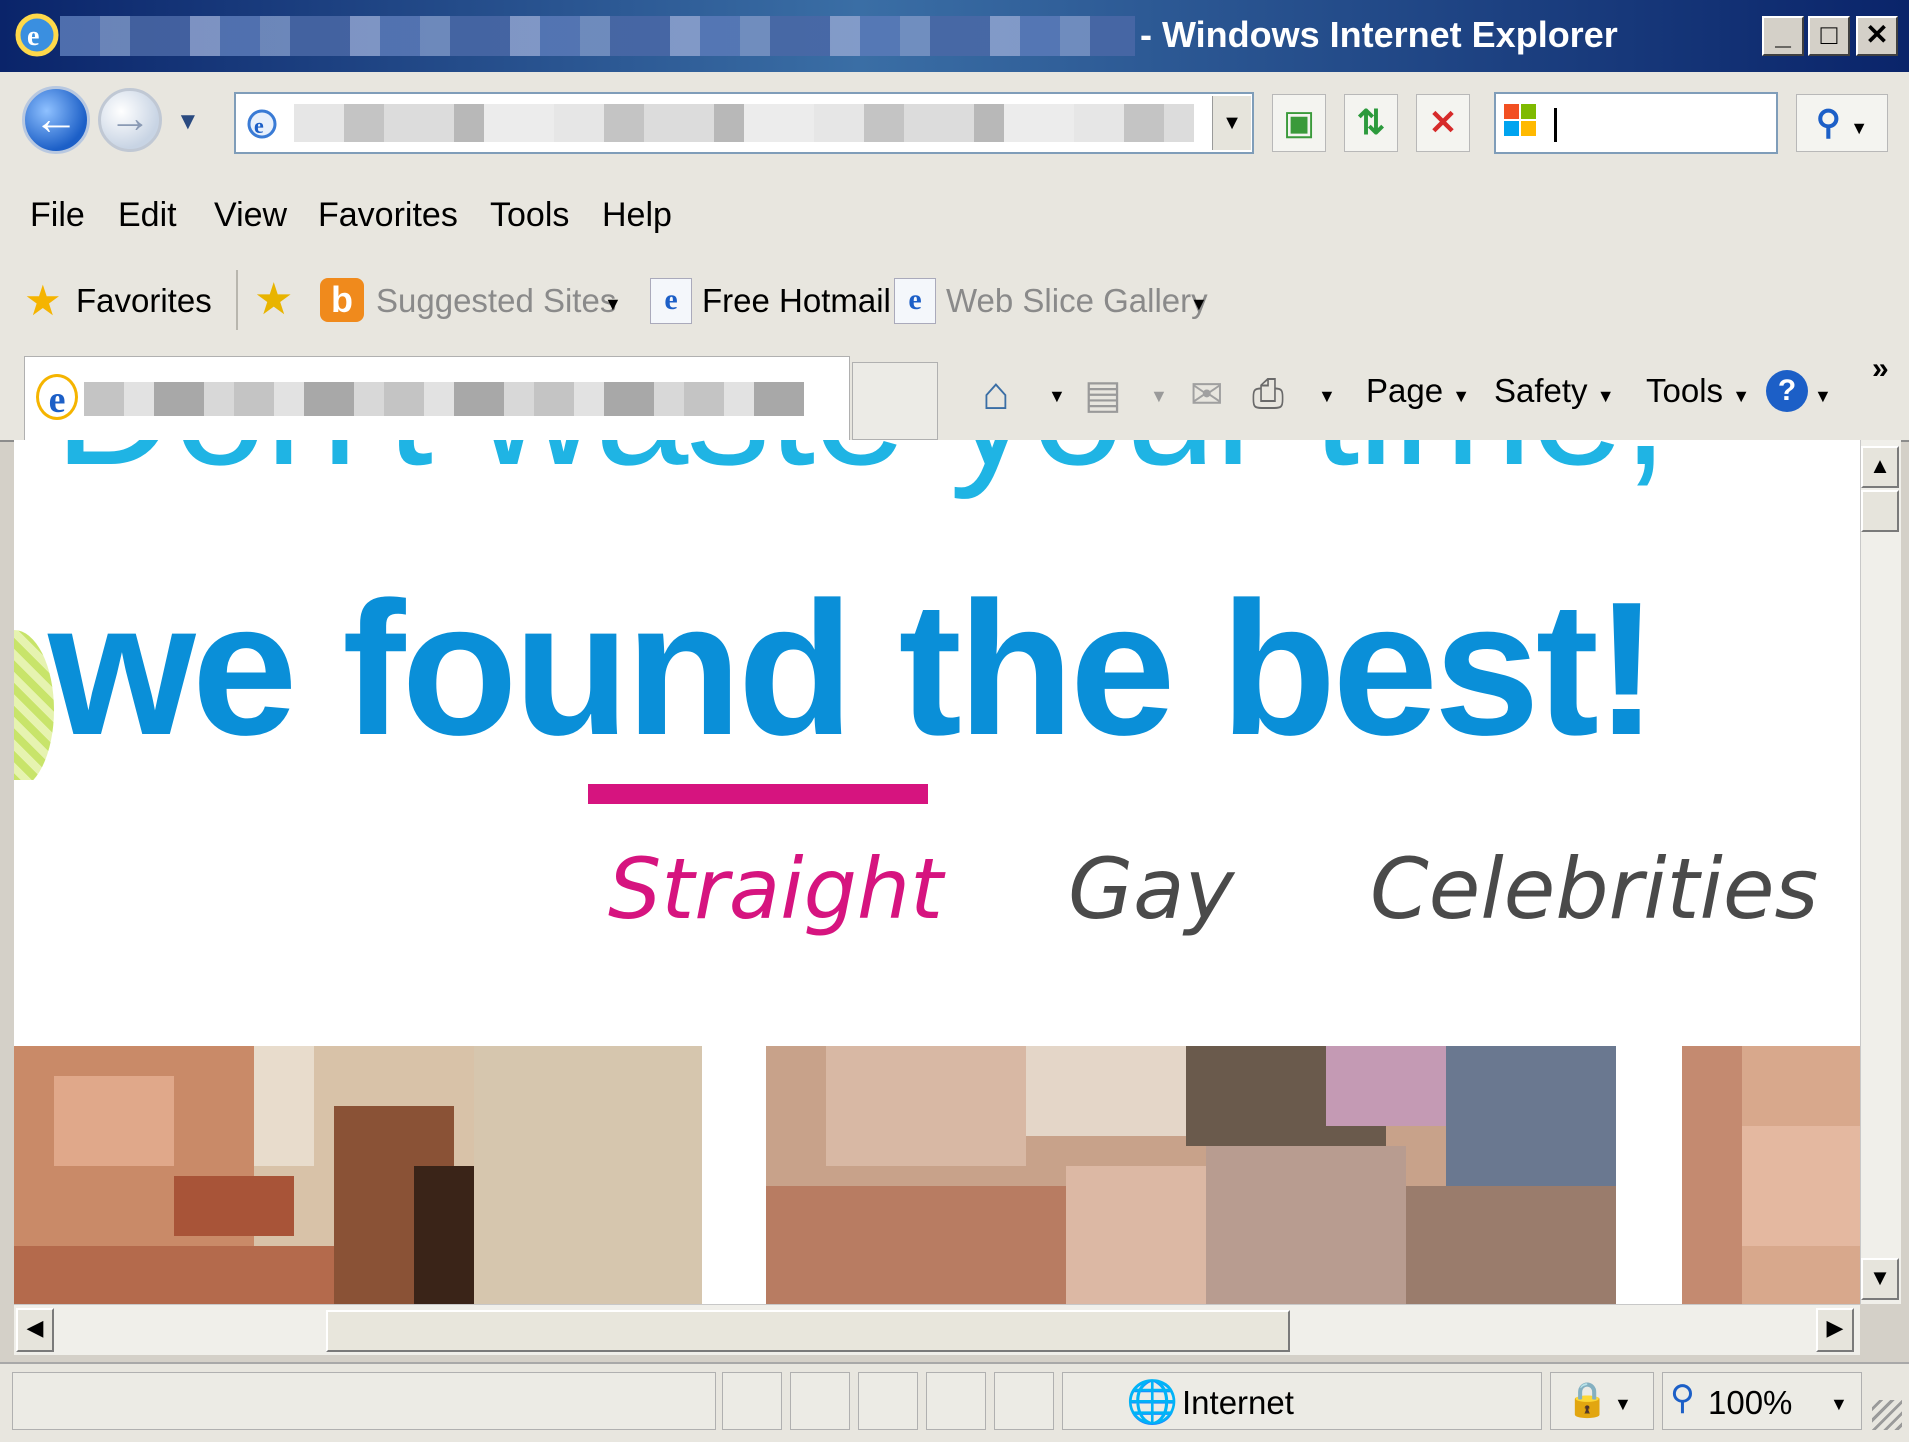 Image resolution: width=1909 pixels, height=1442 pixels. What do you see at coordinates (1077, 301) in the screenshot?
I see `web-slice-gallery-link: Web Slice Gallery` at bounding box center [1077, 301].